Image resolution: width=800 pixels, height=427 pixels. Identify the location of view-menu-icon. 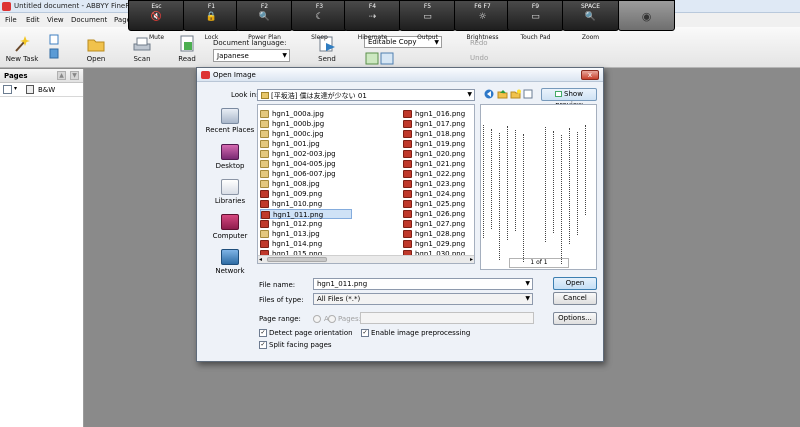
(528, 94).